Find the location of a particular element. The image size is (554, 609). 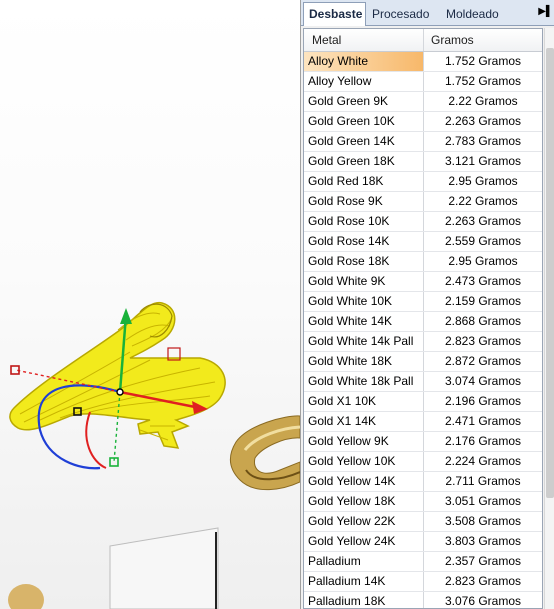

table-row: Gold X1 14K 2.471 Gramos is located at coordinates (423, 422).